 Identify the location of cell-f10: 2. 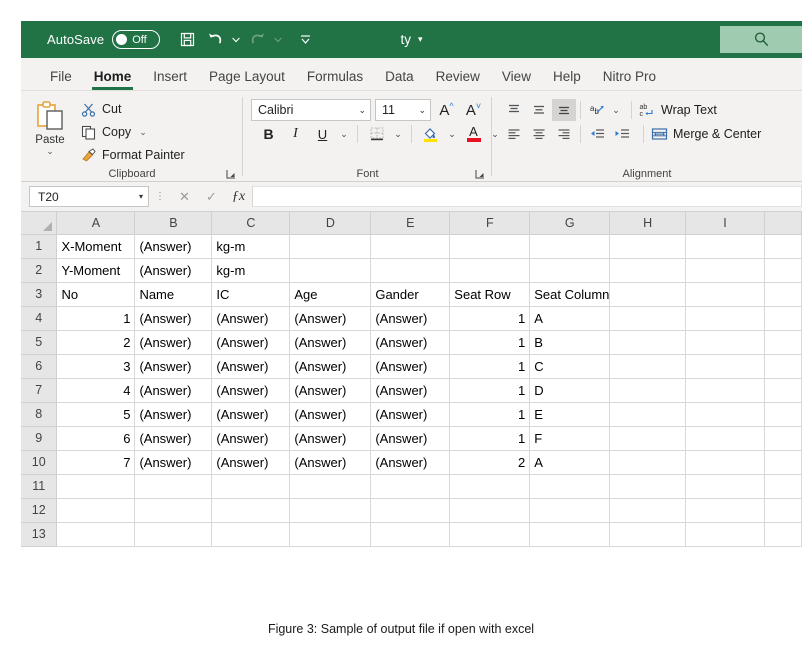
(490, 462).